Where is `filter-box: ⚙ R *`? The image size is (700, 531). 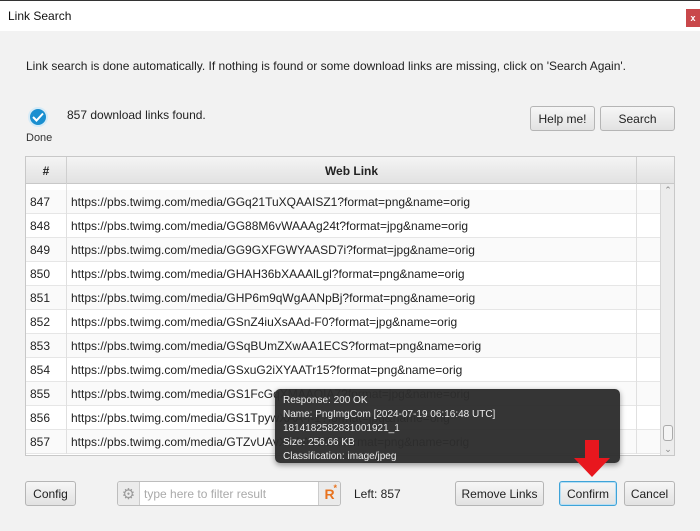 filter-box: ⚙ R * is located at coordinates (229, 493).